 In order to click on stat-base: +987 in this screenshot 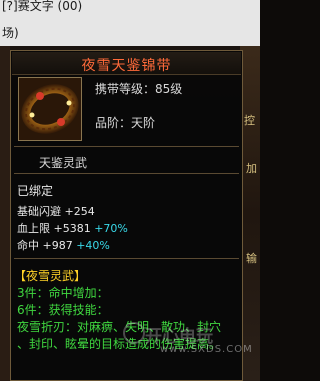, I will do `click(57, 245)`.